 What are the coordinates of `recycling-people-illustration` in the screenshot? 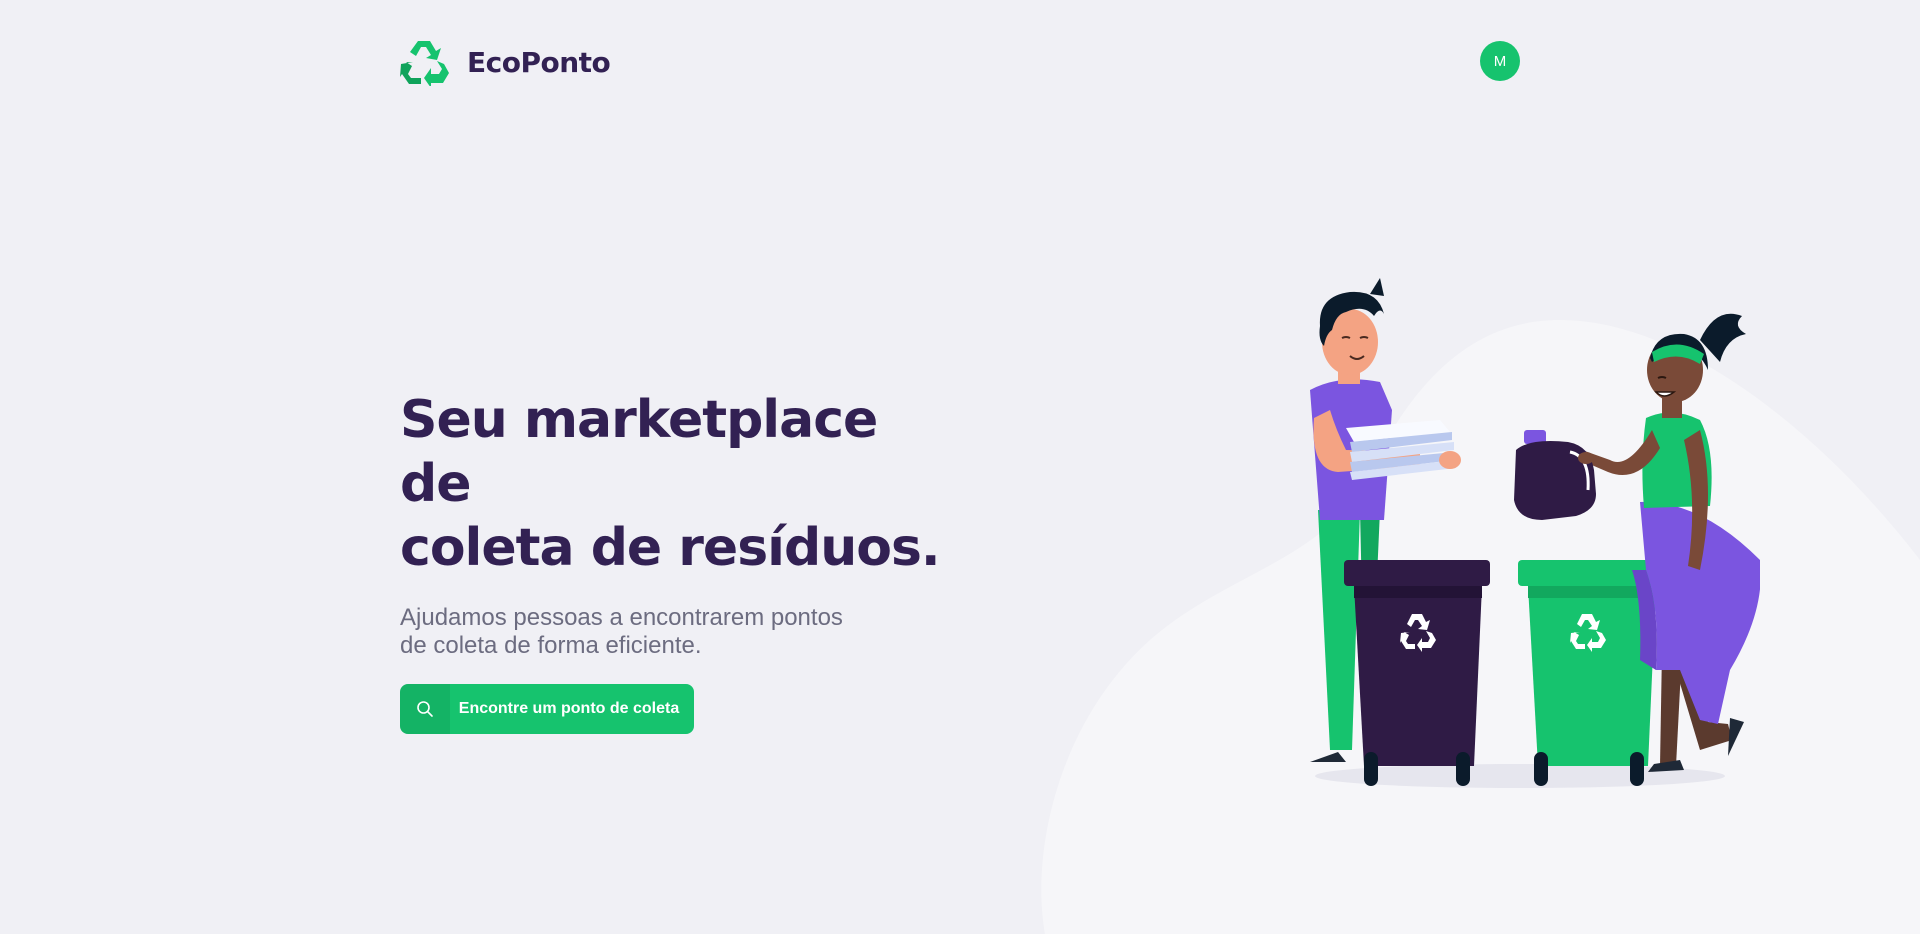 It's located at (1535, 533).